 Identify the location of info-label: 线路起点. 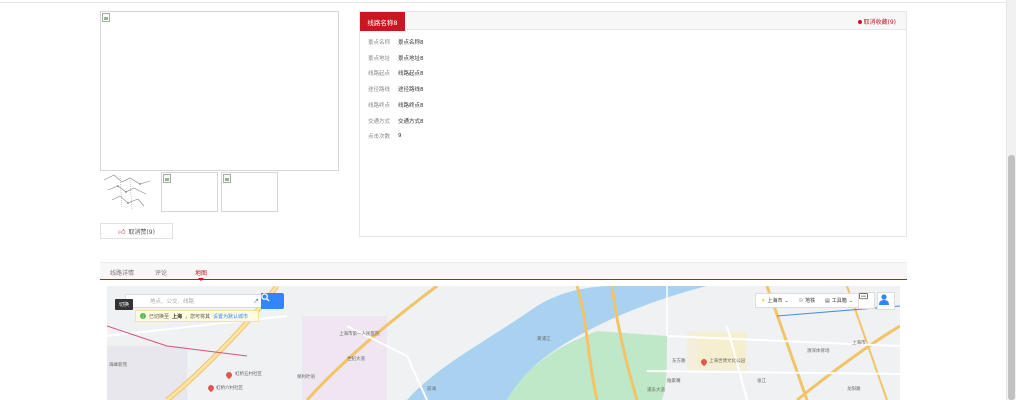
(379, 74).